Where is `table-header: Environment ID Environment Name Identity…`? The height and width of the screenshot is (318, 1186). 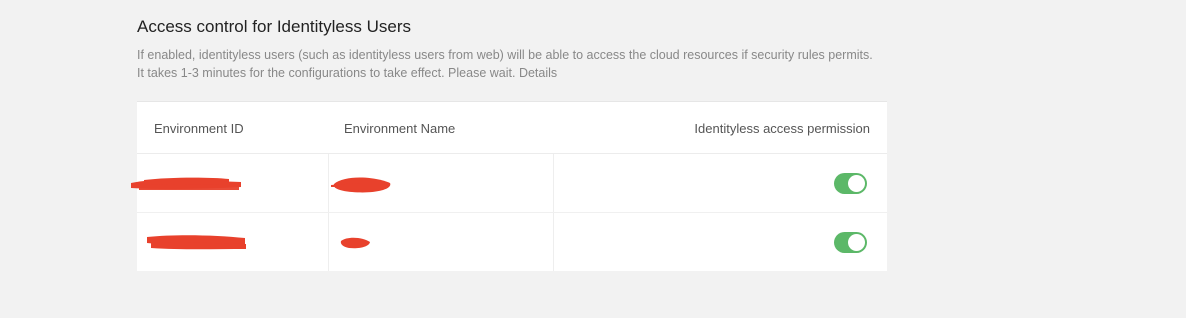 table-header: Environment ID Environment Name Identity… is located at coordinates (512, 128).